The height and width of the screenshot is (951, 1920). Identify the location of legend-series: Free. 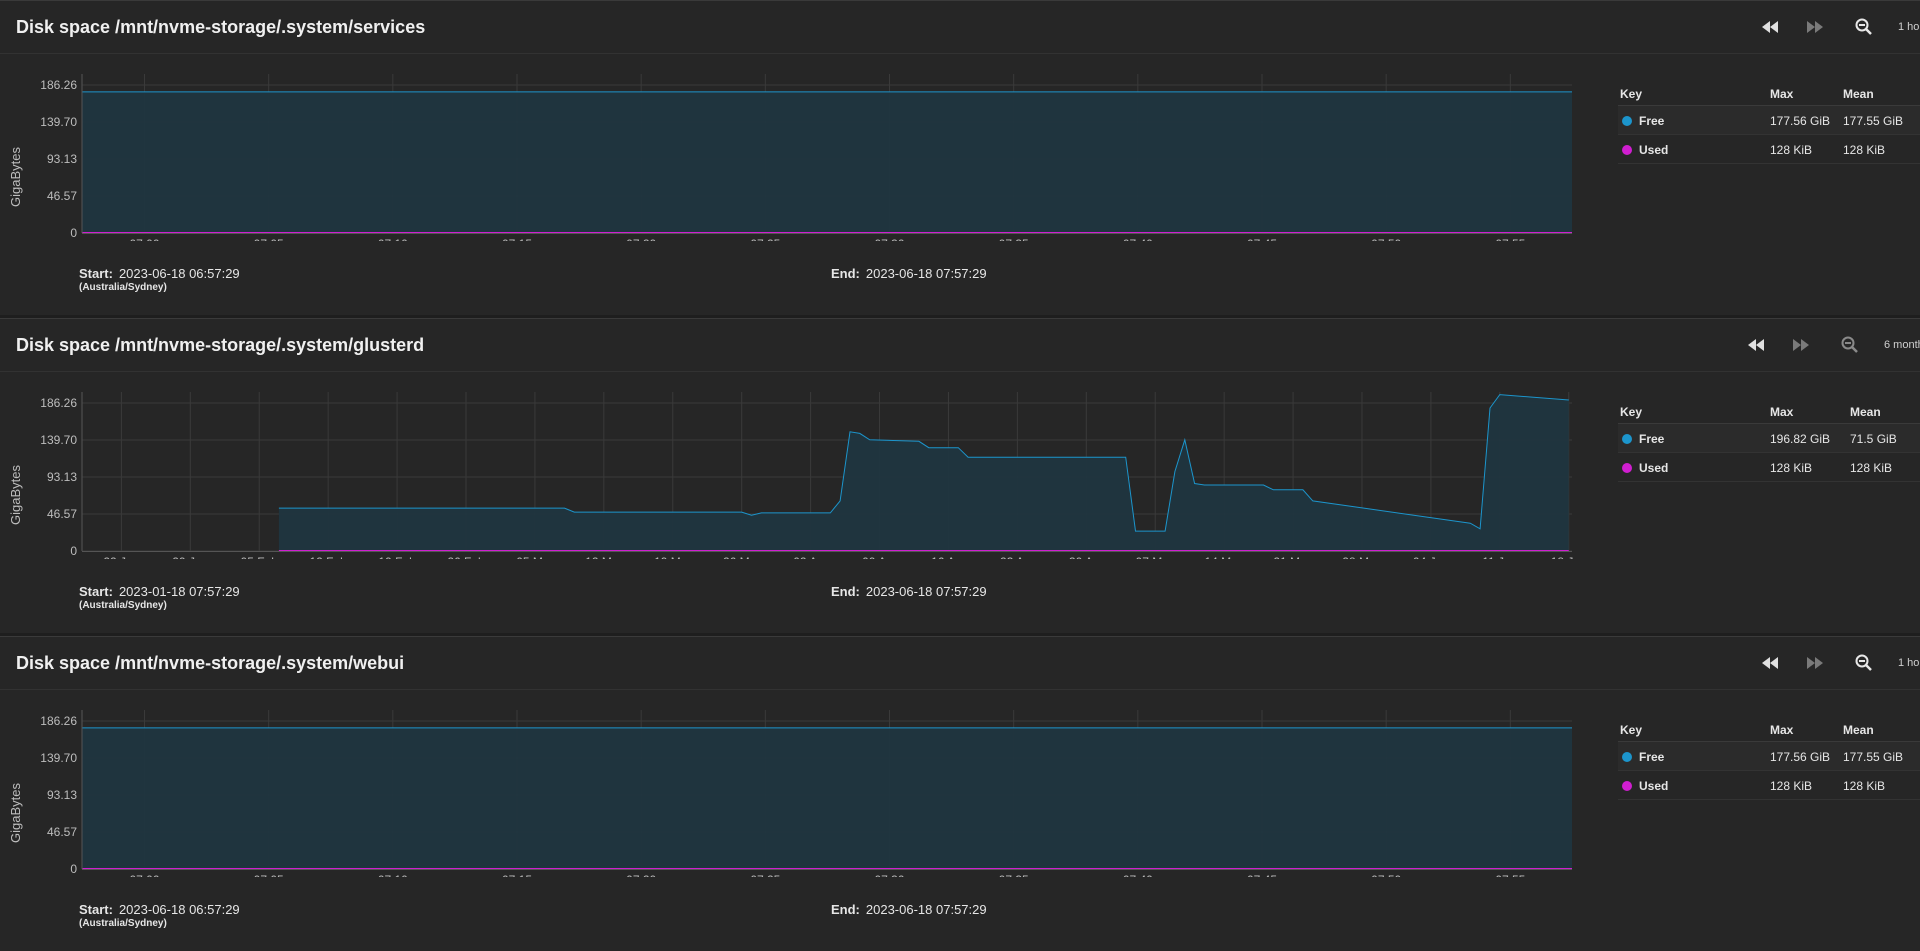
(1643, 439).